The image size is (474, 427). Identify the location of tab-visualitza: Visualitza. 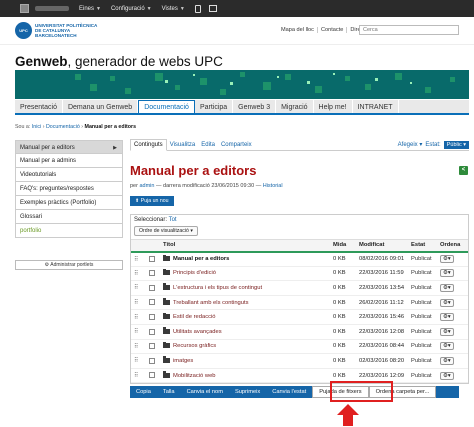
(183, 145).